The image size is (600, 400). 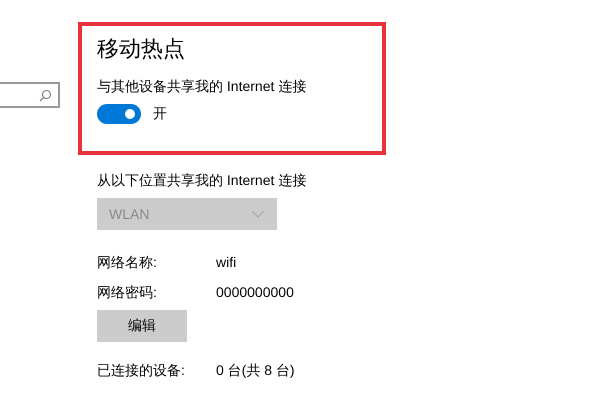 What do you see at coordinates (127, 292) in the screenshot?
I see `field-label: 网络密码:` at bounding box center [127, 292].